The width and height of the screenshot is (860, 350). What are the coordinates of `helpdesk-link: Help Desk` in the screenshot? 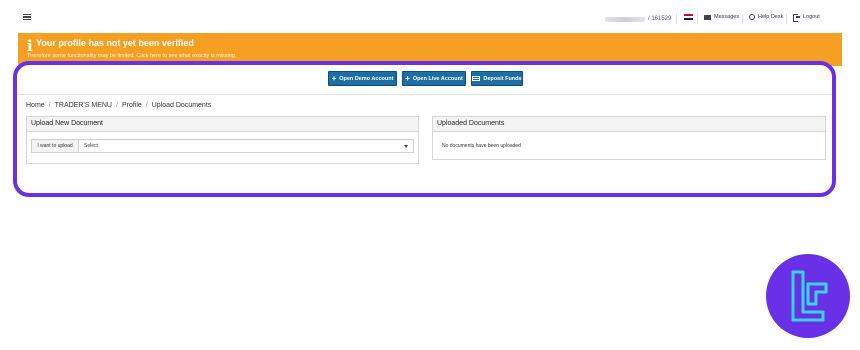 It's located at (766, 17).